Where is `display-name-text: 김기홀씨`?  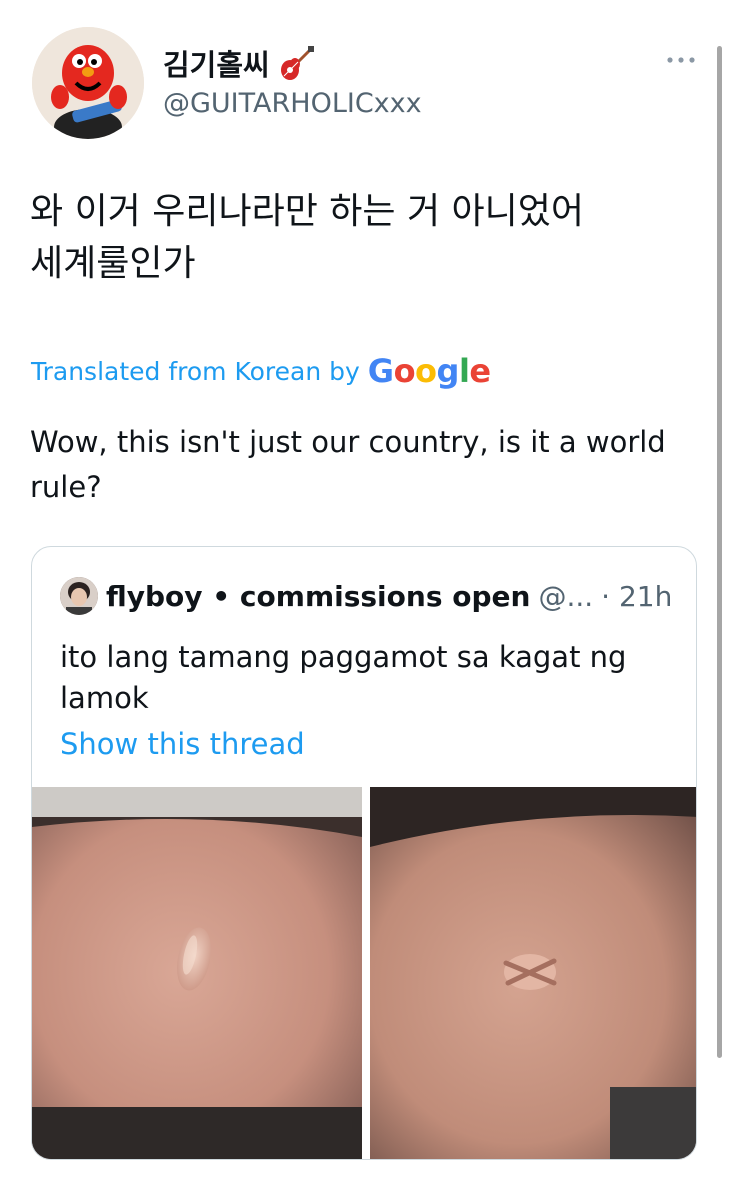 display-name-text: 김기홀씨 is located at coordinates (216, 65).